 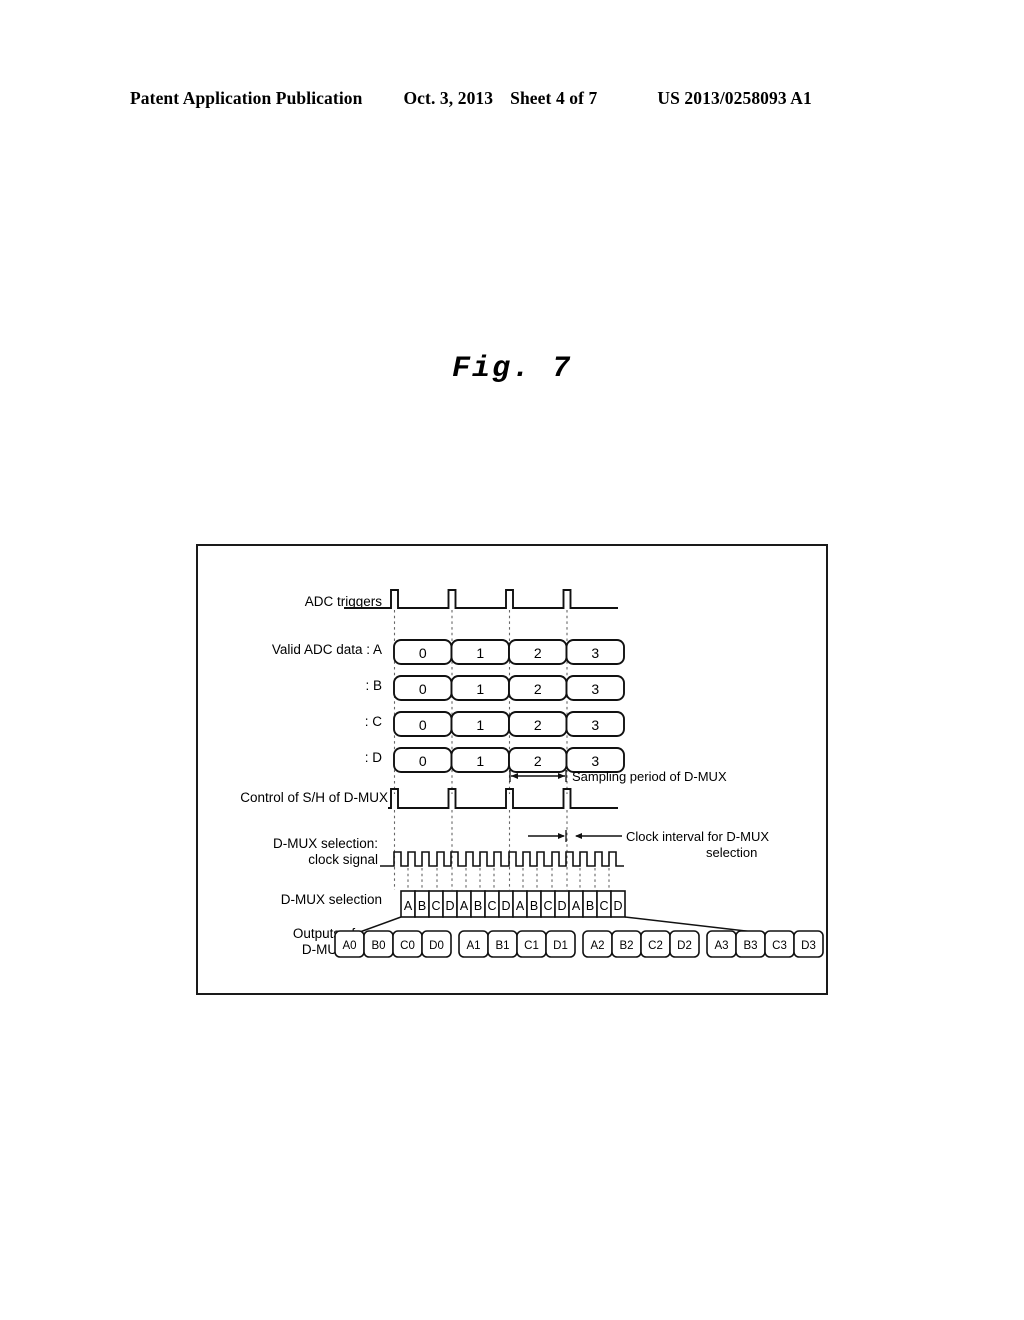 What do you see at coordinates (349, 946) in the screenshot?
I see `dmux-output-value: A0` at bounding box center [349, 946].